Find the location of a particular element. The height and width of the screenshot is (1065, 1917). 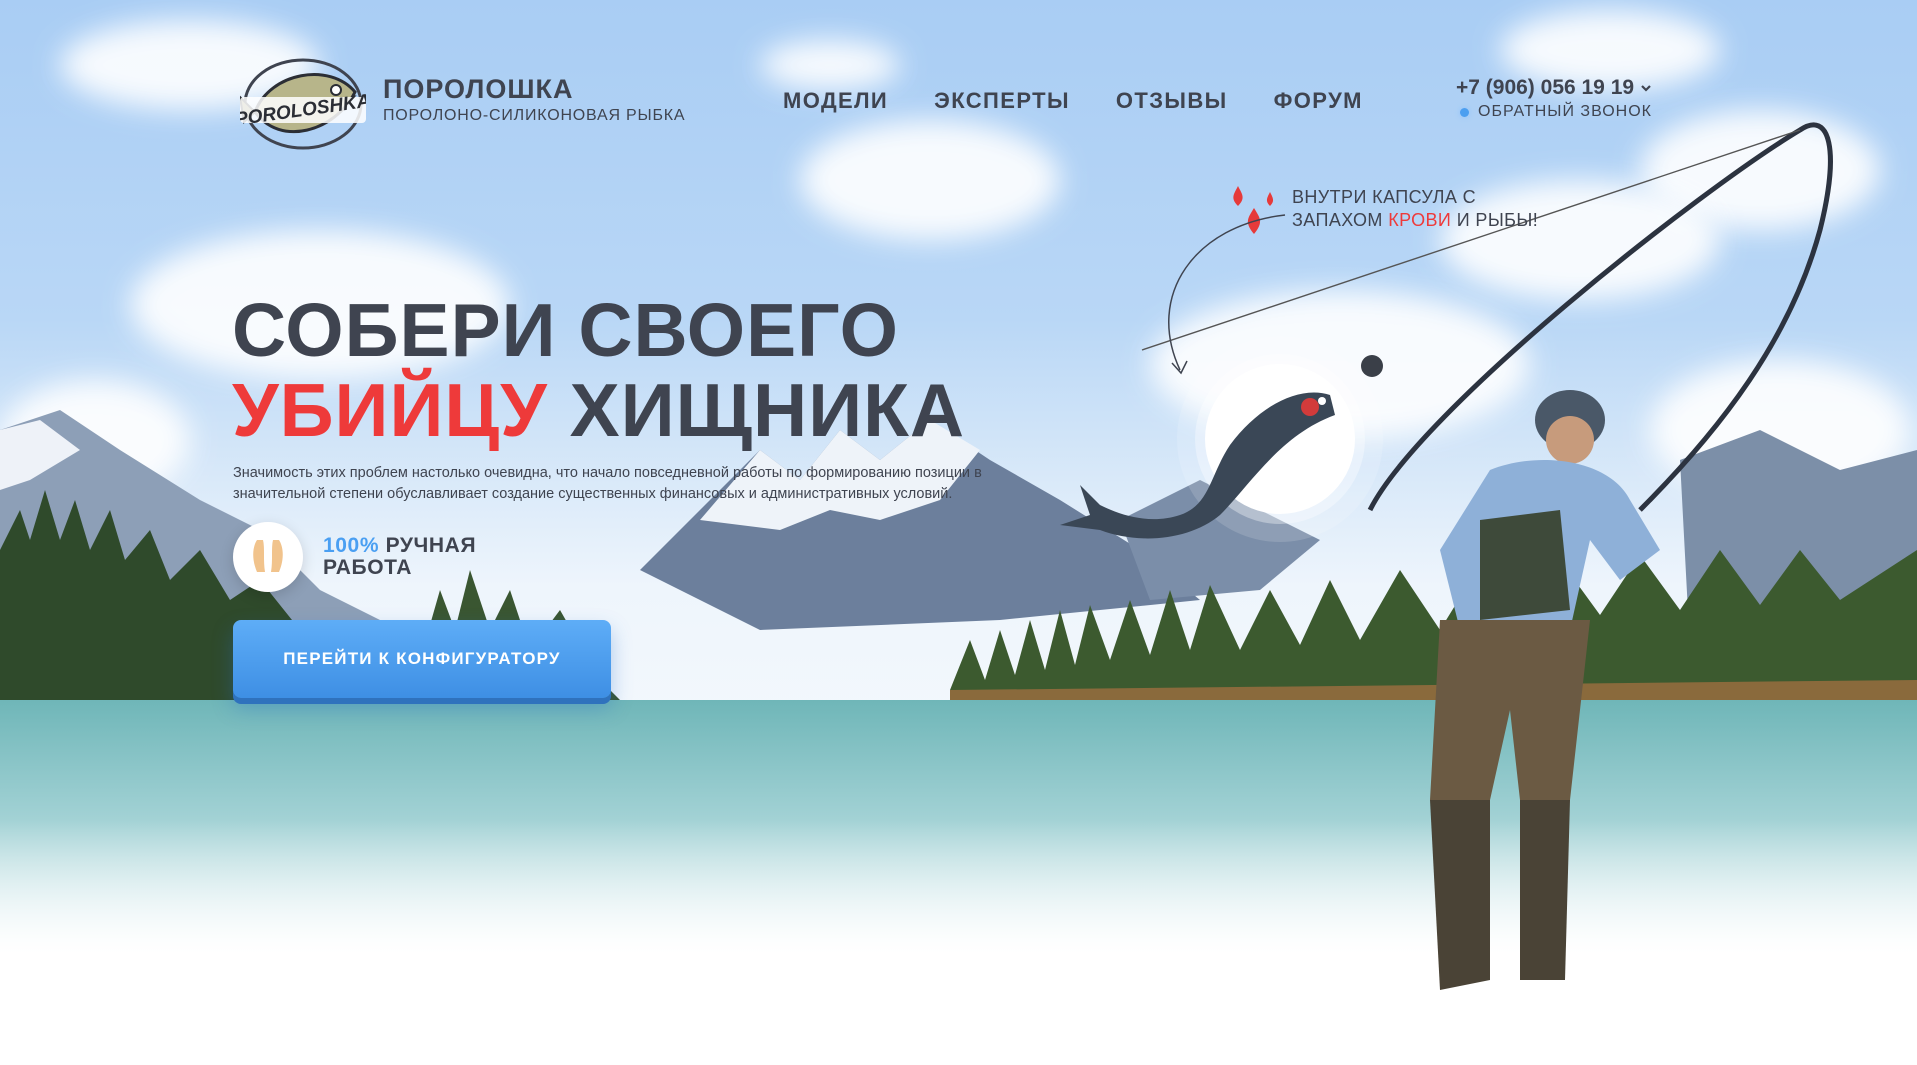

nav-item-experts: ЭКСПЕРТЫ is located at coordinates (1002, 101).